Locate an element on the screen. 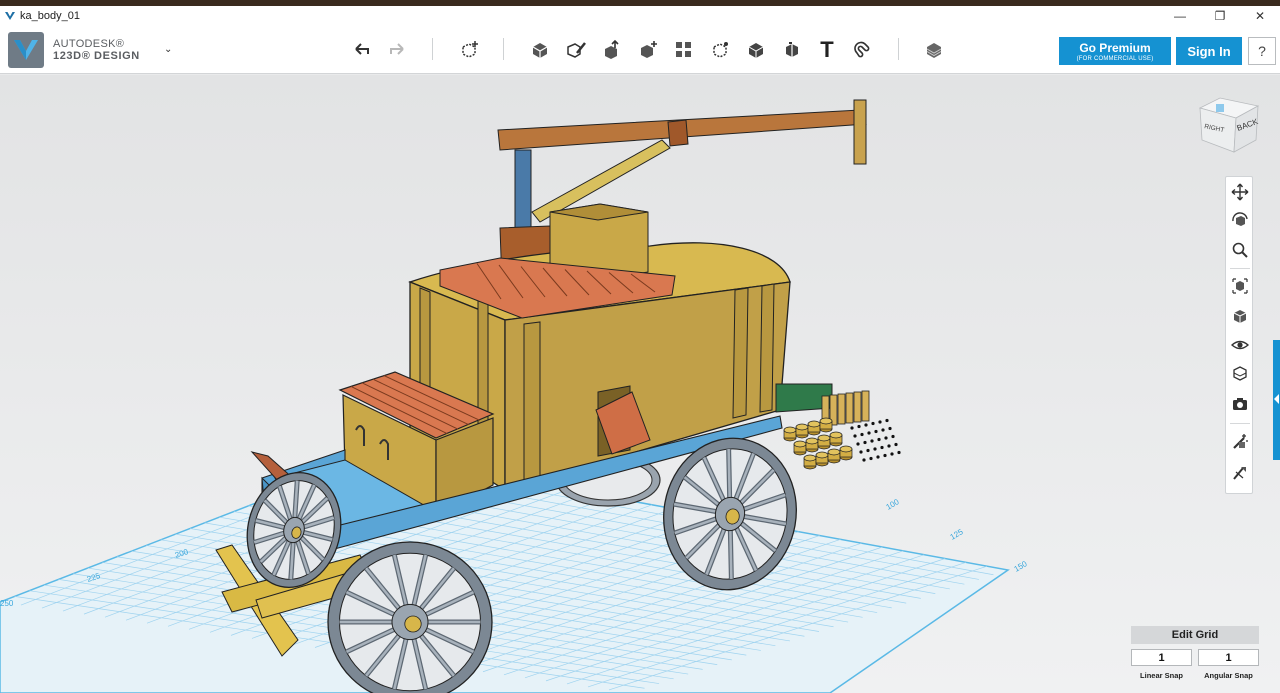 This screenshot has height=693, width=1280. pattern-icon is located at coordinates (684, 50).